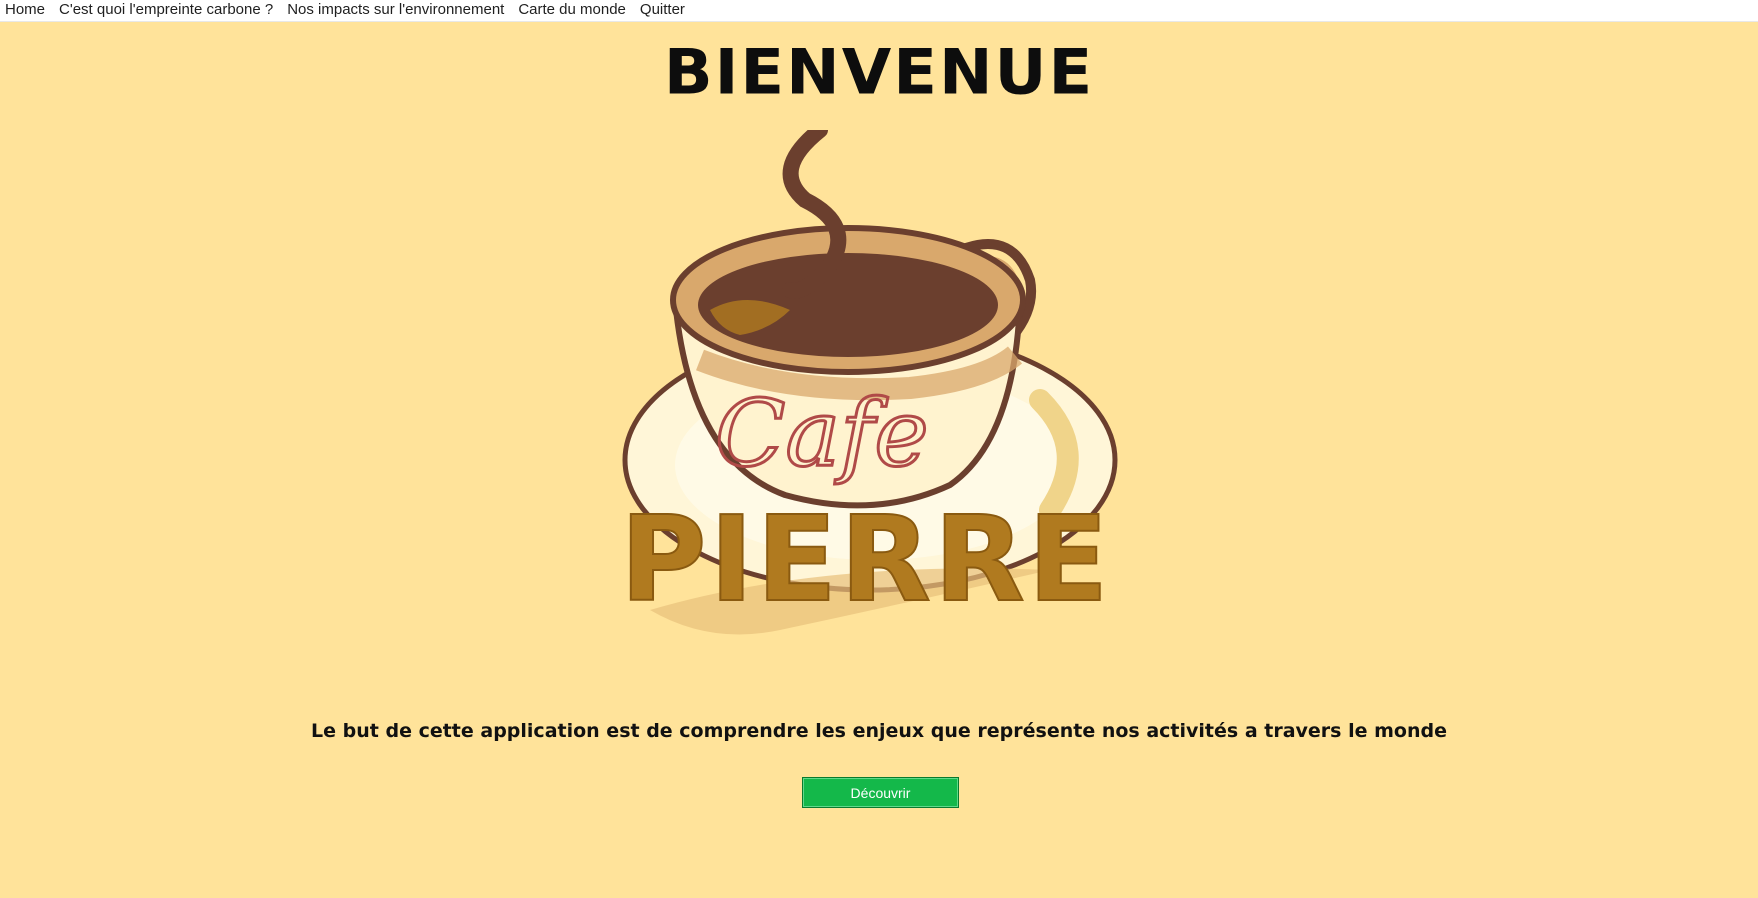  I want to click on menu-item-environmental-impacts: Nos impacts sur l'environnement, so click(397, 10).